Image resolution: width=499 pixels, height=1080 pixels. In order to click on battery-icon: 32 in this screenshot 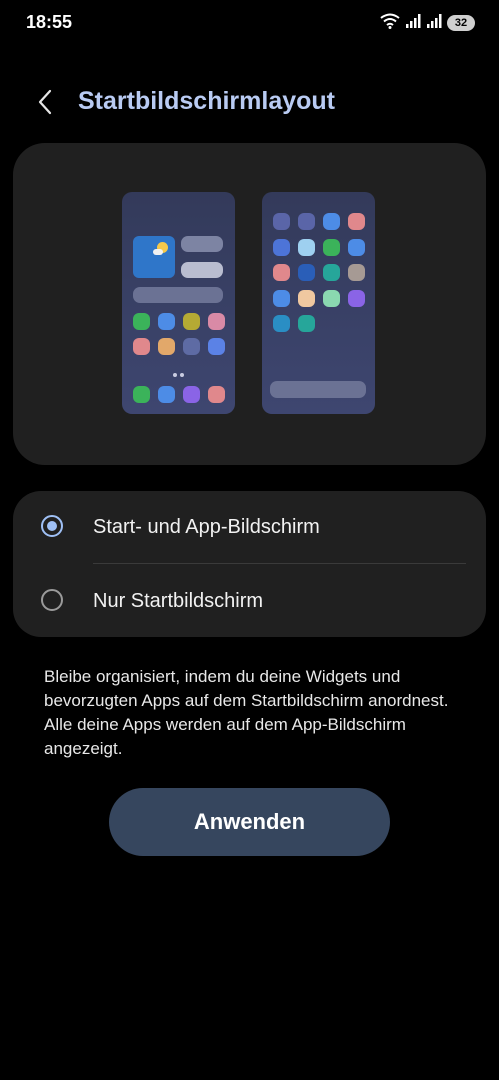, I will do `click(461, 23)`.